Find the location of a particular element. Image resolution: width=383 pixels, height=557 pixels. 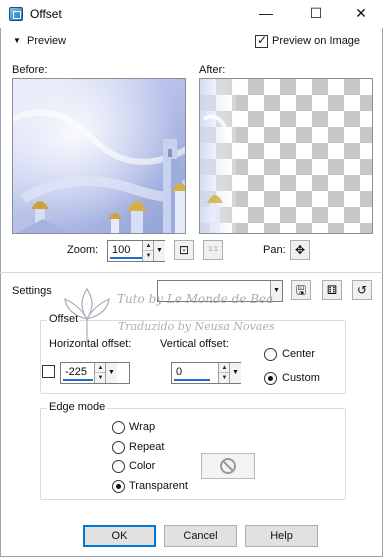

before-label: Before: is located at coordinates (30, 70).